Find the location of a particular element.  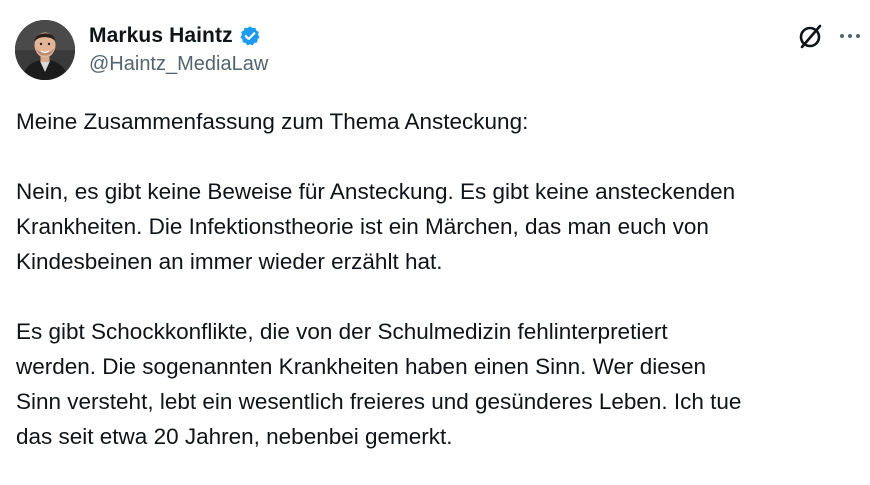

avatar is located at coordinates (45, 50).